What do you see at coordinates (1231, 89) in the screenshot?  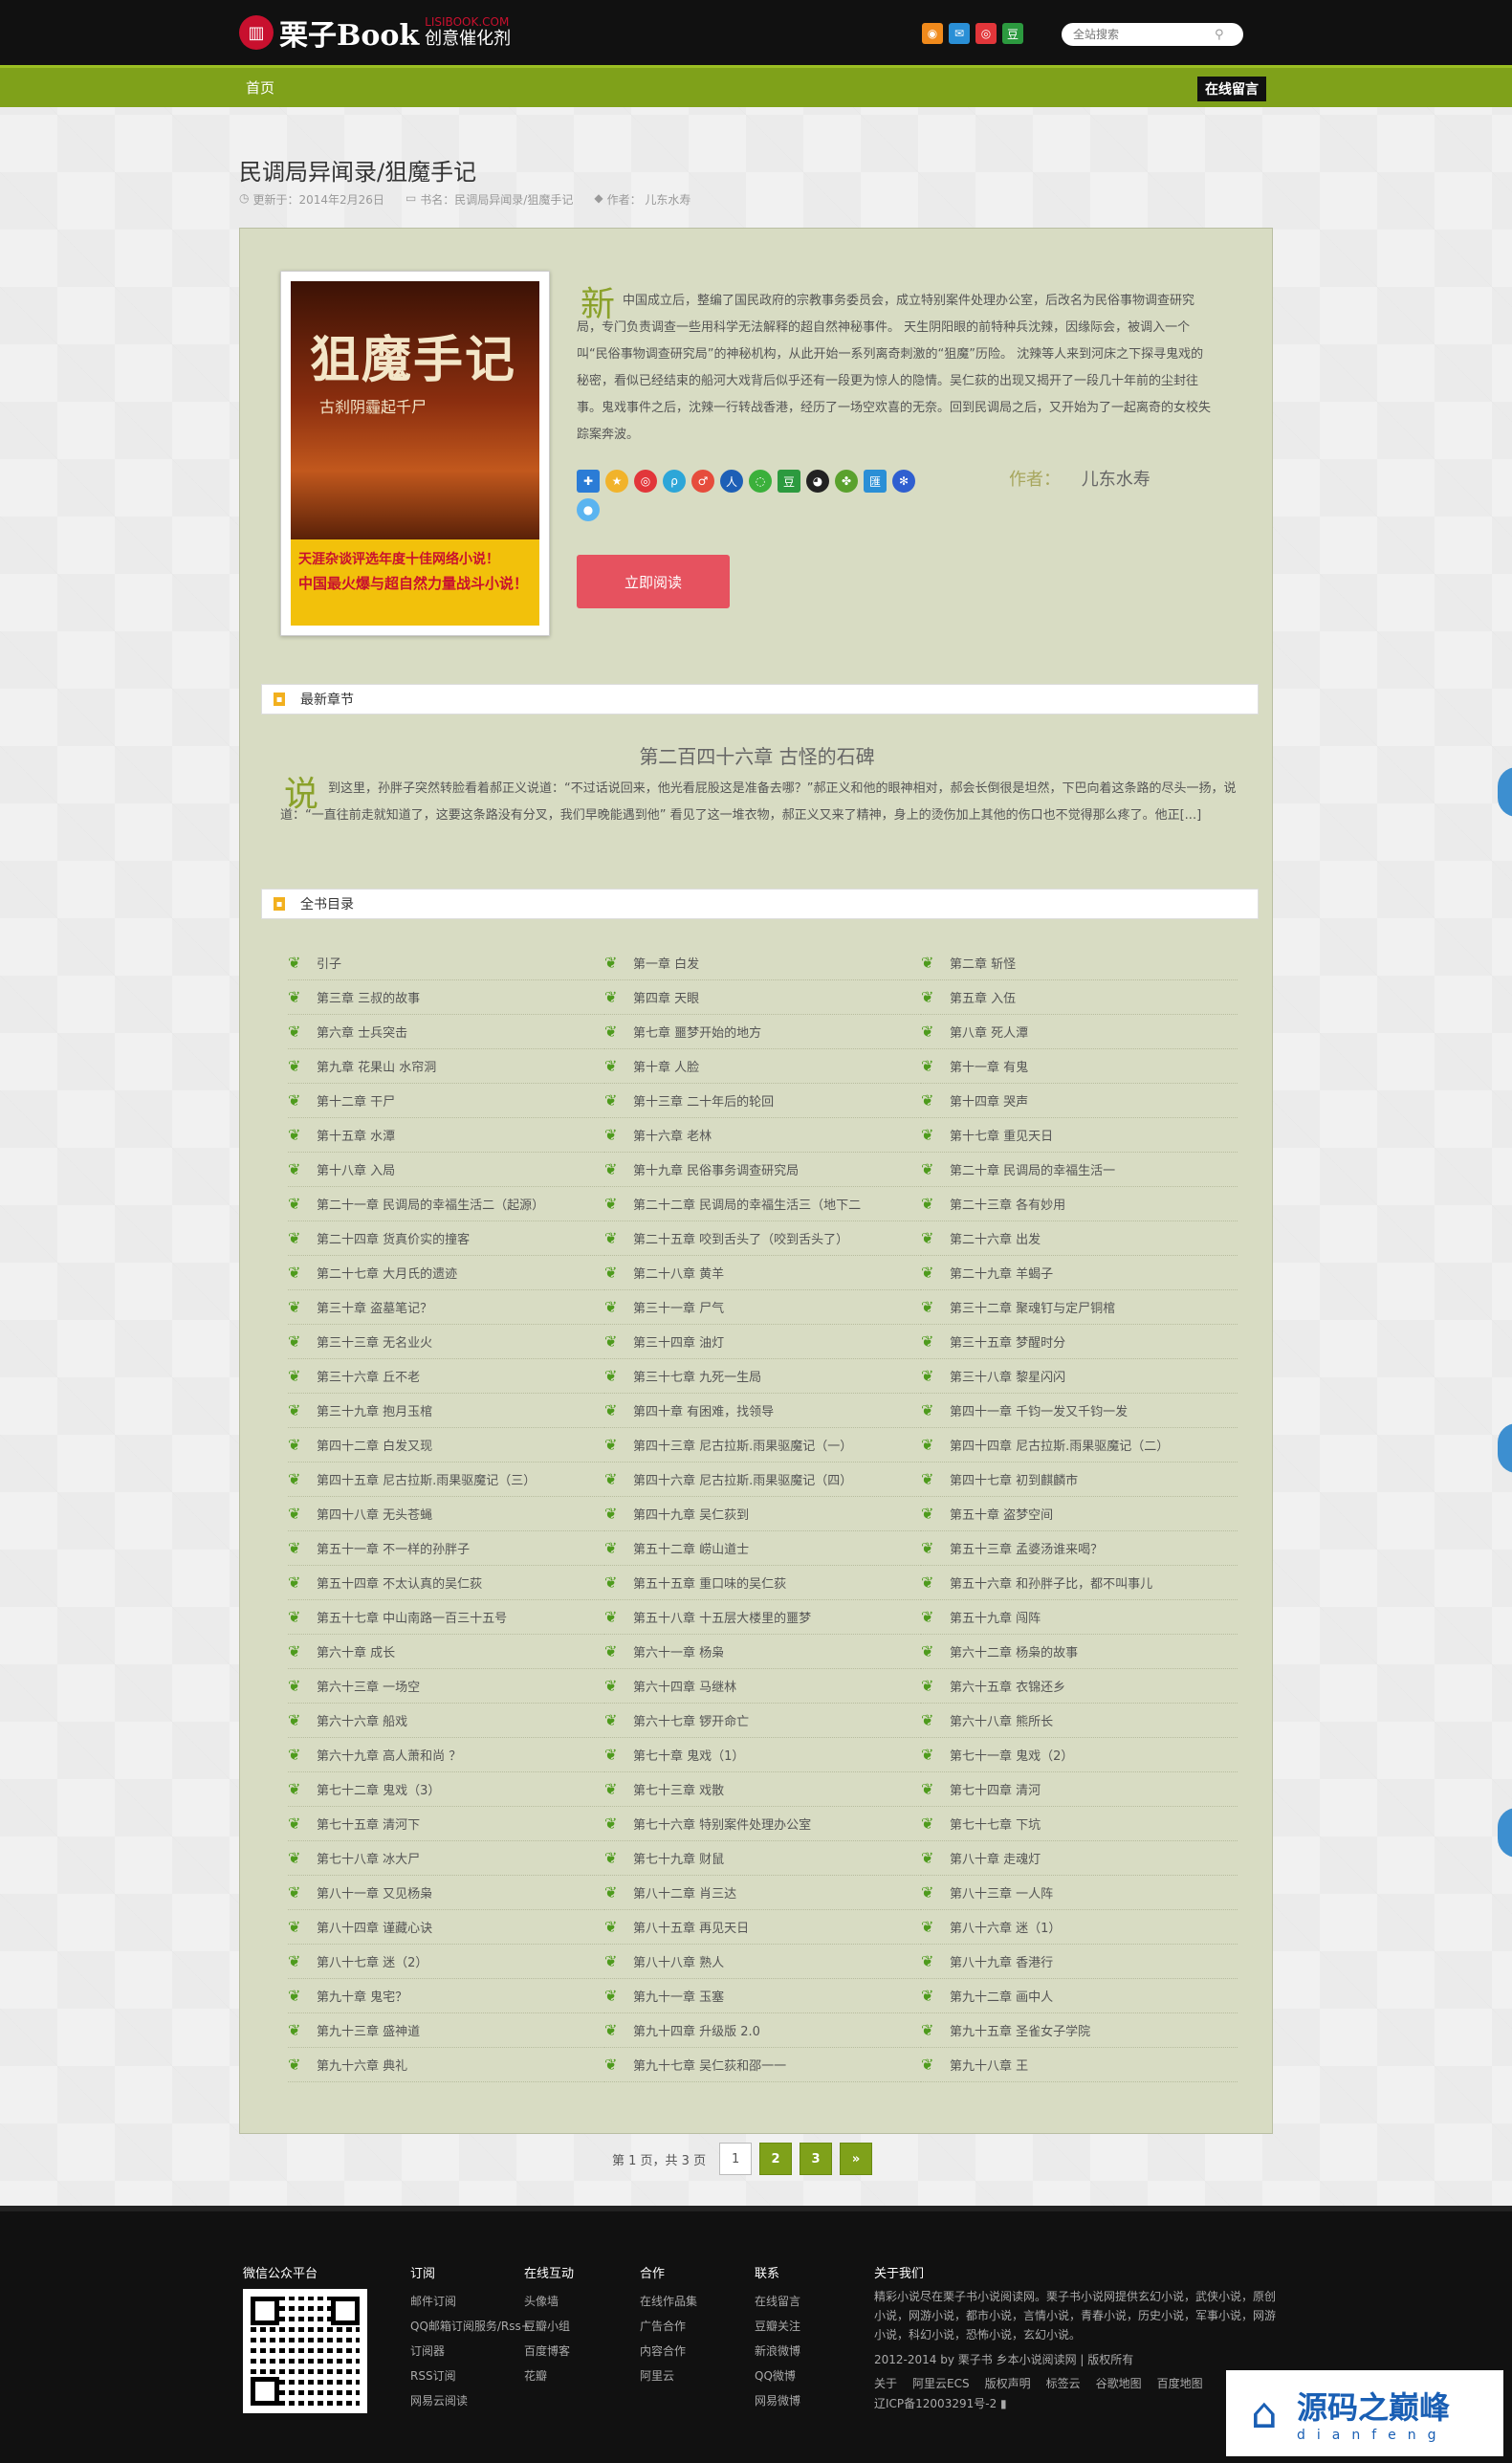 I see `nav-message-button: 在线留言` at bounding box center [1231, 89].